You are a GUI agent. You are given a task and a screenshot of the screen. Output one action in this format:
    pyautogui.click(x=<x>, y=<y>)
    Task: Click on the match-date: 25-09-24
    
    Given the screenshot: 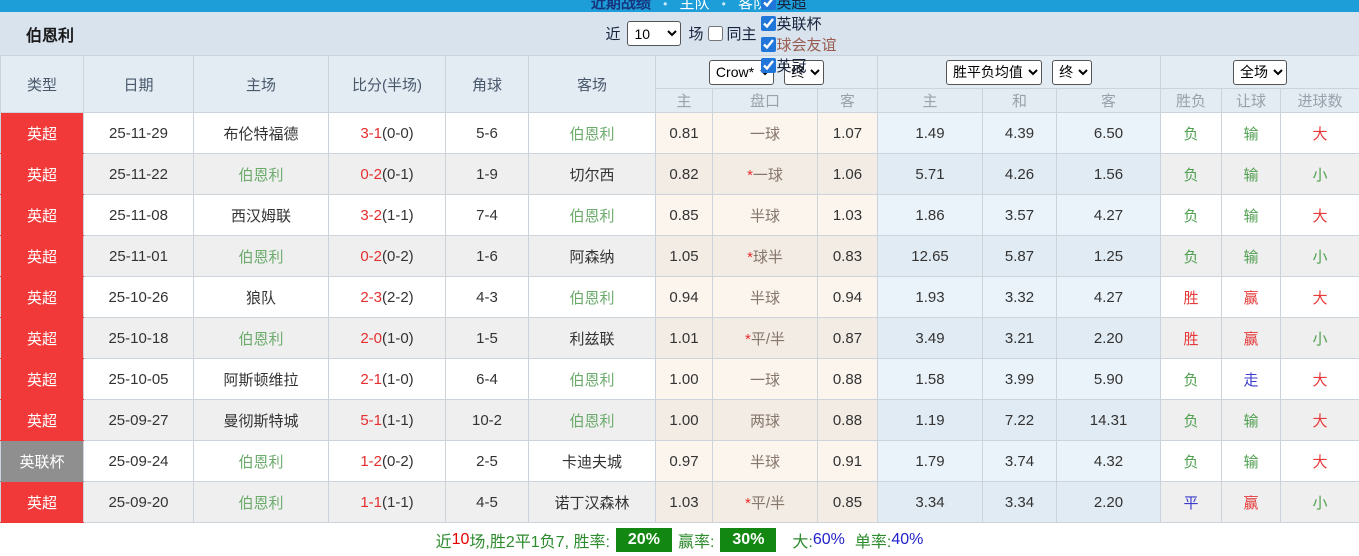 What is the action you would take?
    pyautogui.click(x=138, y=461)
    